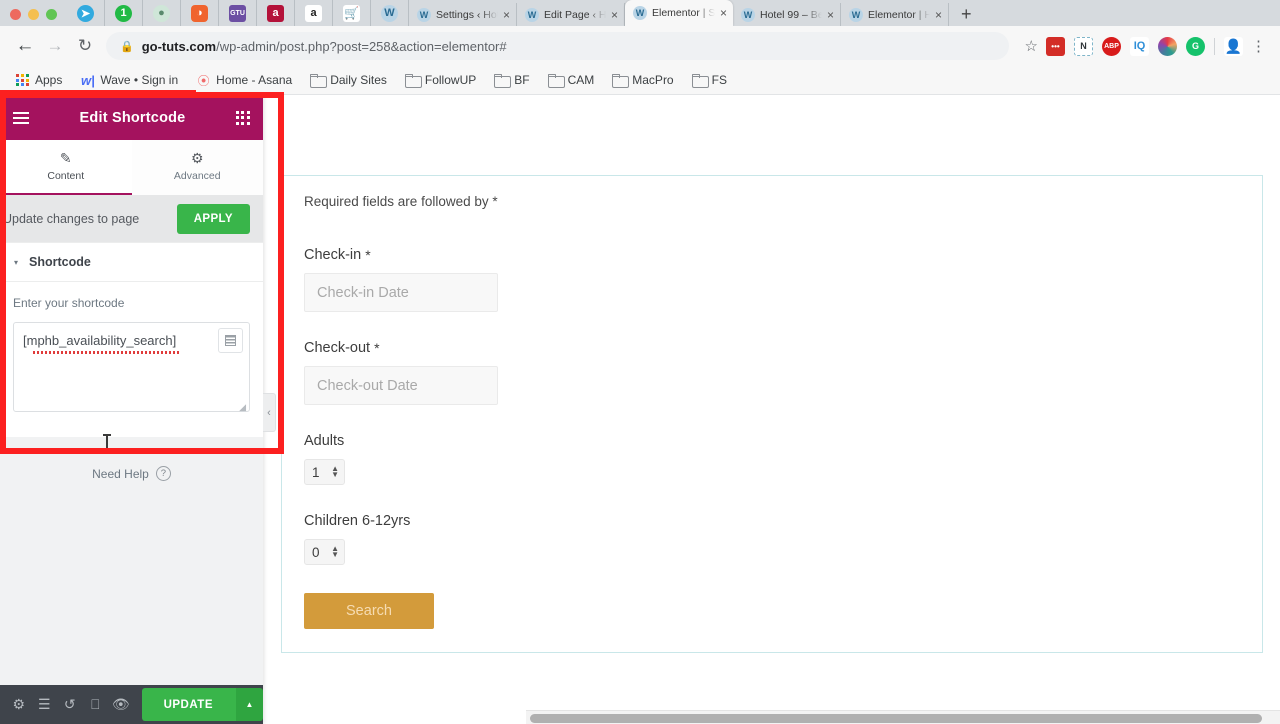 This screenshot has width=1280, height=724. Describe the element at coordinates (324, 552) in the screenshot. I see `children-stepper: 0 ▲ ▼` at that location.